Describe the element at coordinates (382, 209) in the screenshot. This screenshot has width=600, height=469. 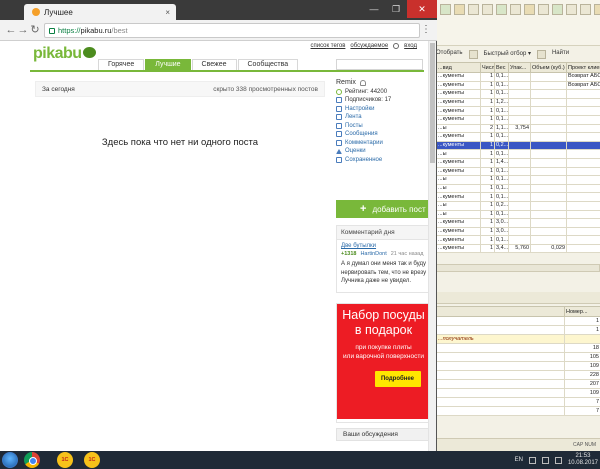
I see `add-post-button: + добавить пост` at that location.